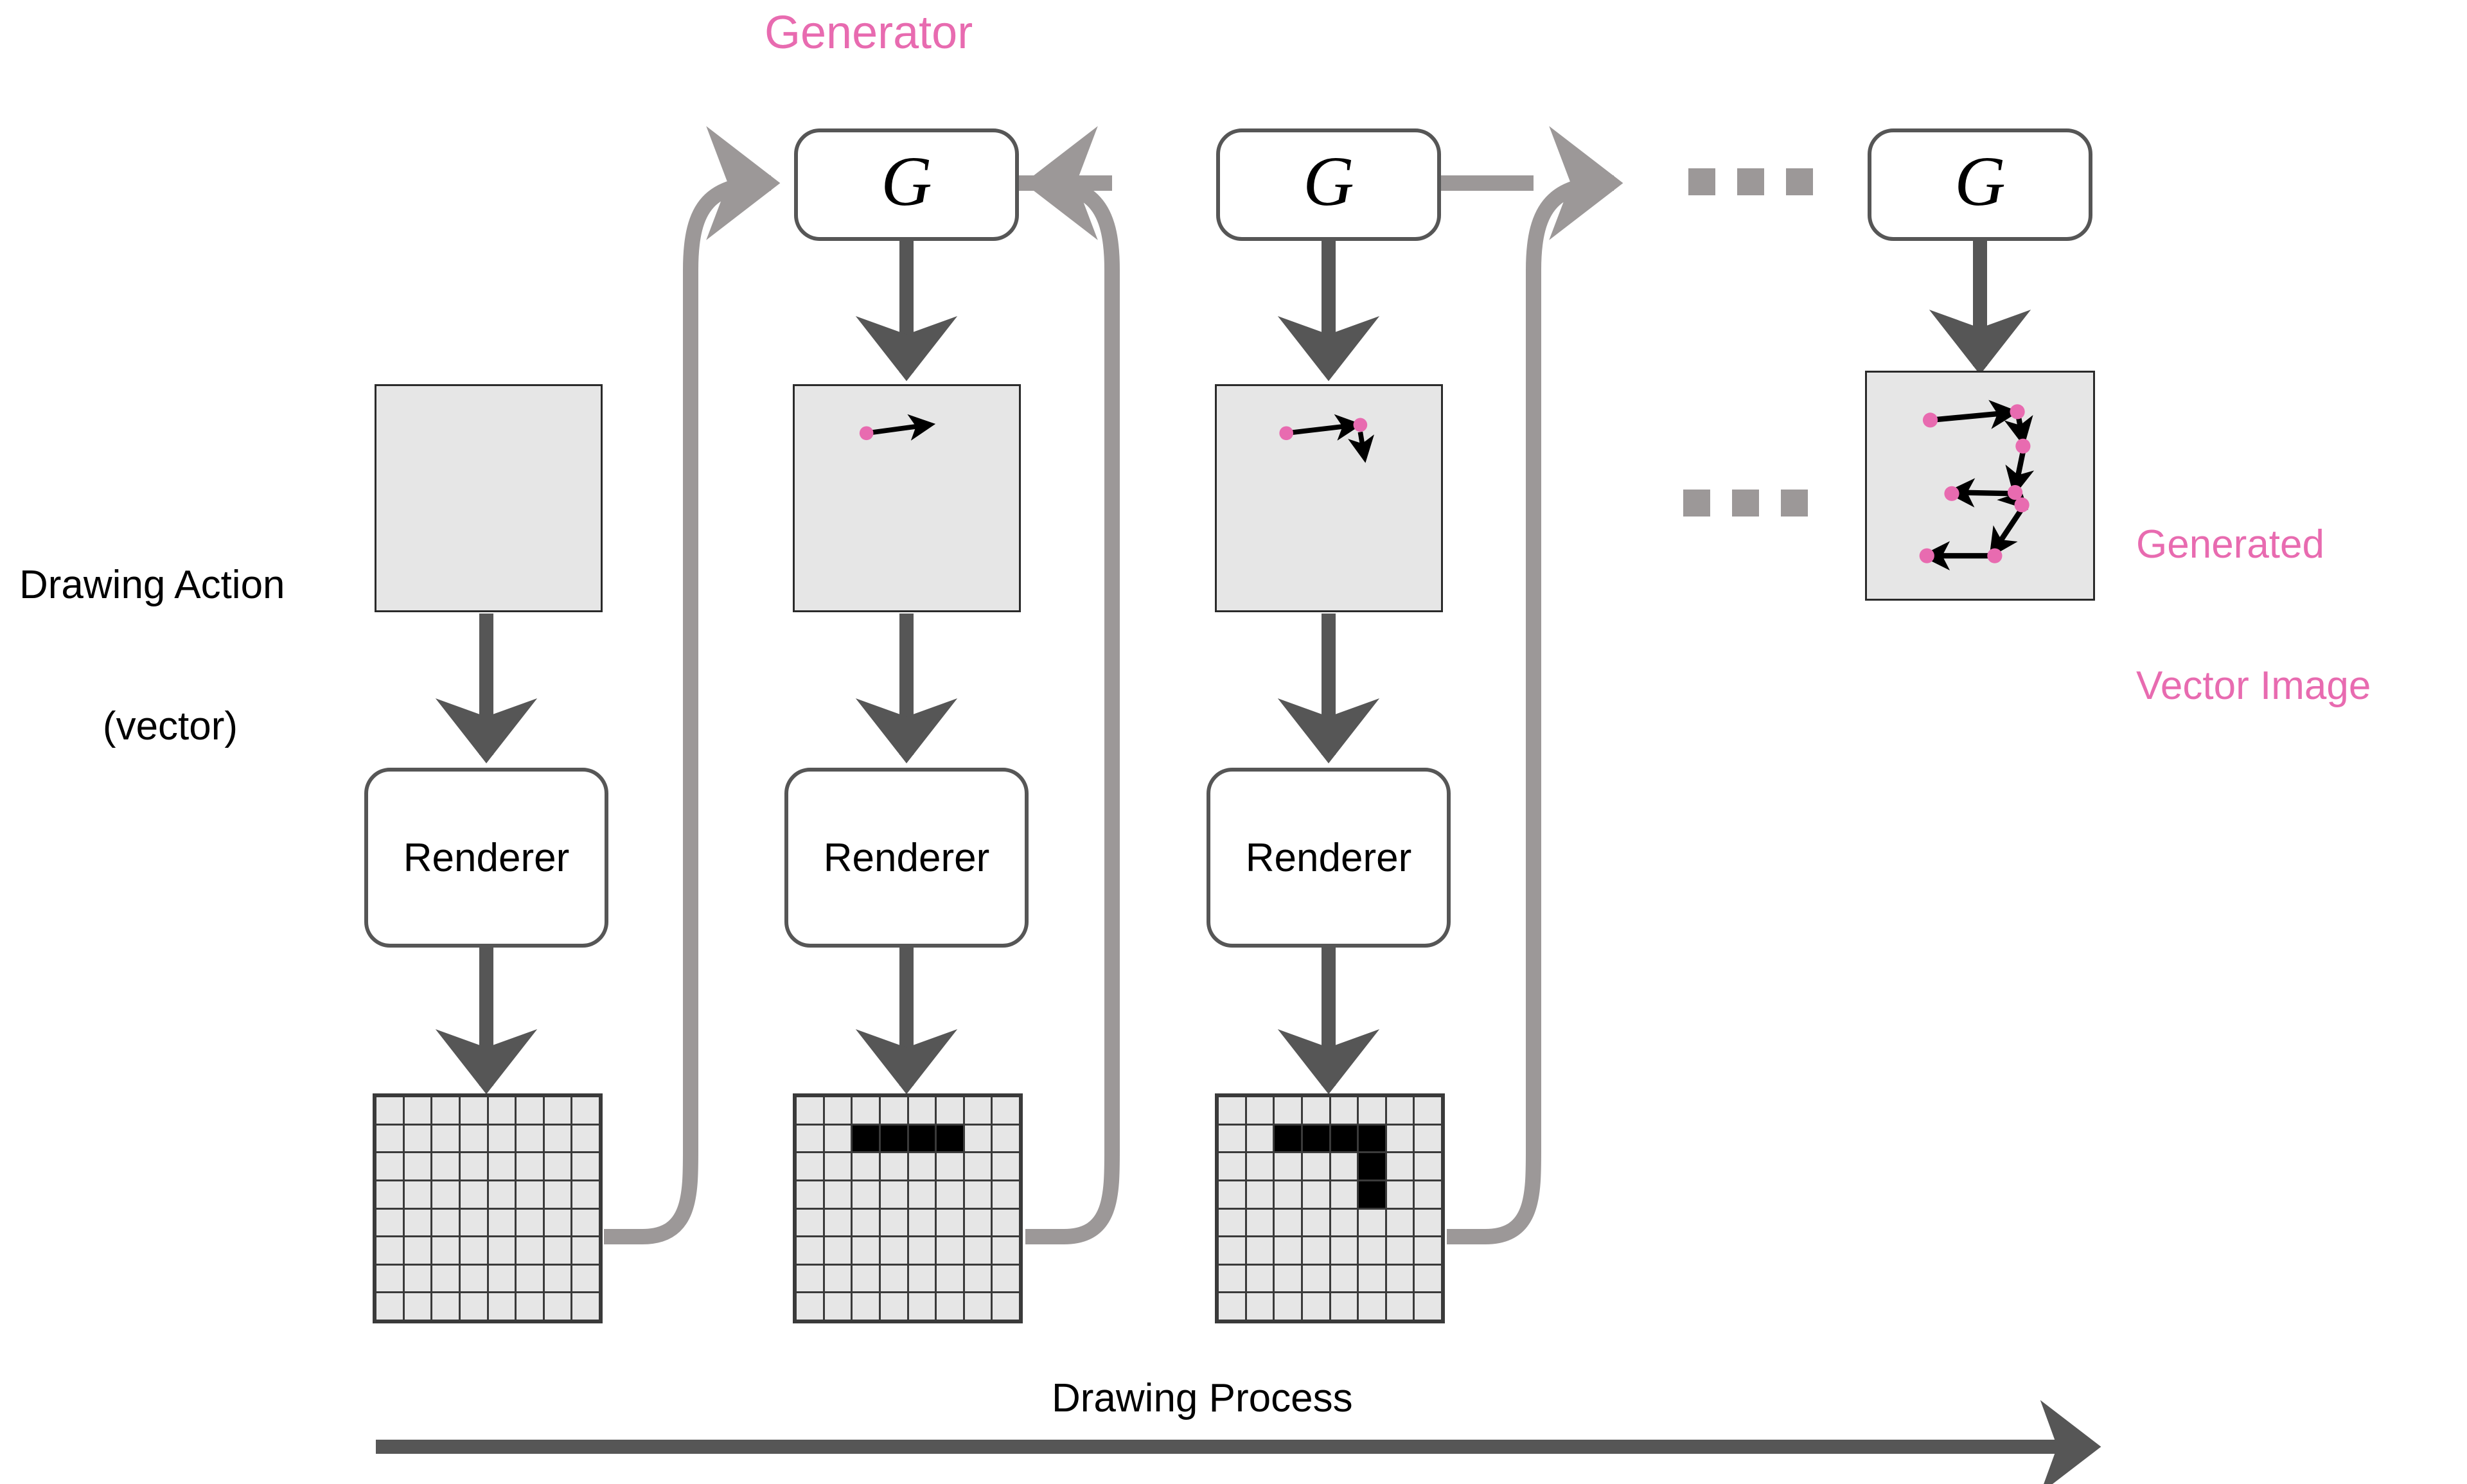 This screenshot has height=1484, width=2467. What do you see at coordinates (2230, 544) in the screenshot?
I see `generated-label-line1: Generated` at bounding box center [2230, 544].